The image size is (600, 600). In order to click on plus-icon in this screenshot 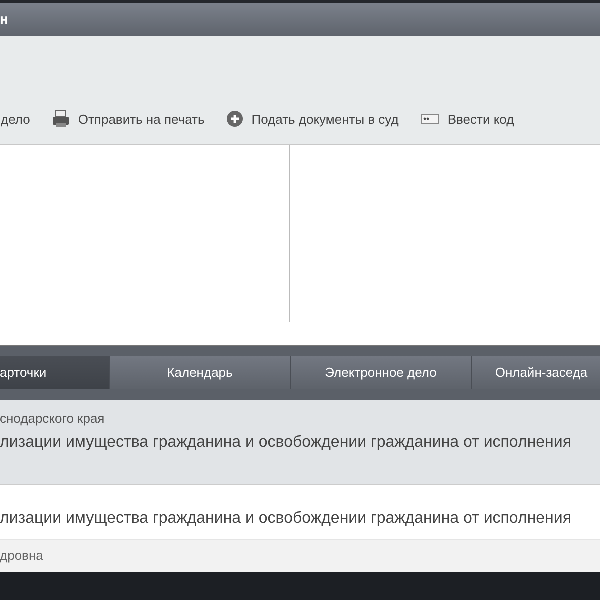, I will do `click(234, 119)`.